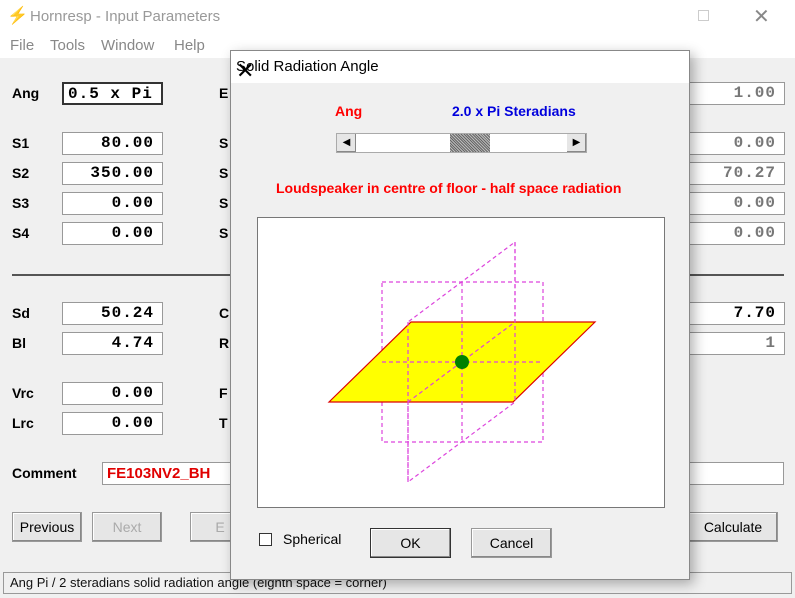 The width and height of the screenshot is (795, 598). Describe the element at coordinates (23, 393) in the screenshot. I see `vrc-label: Vrc` at that location.